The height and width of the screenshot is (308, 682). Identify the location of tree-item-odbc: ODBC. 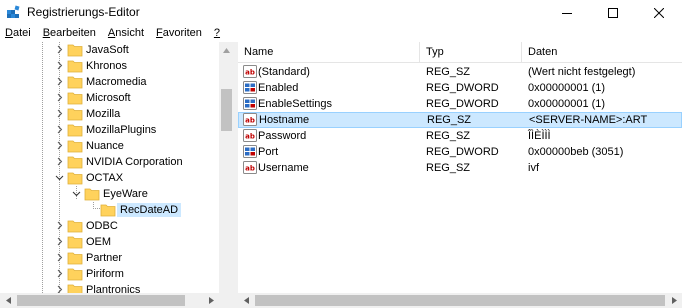
(109, 226).